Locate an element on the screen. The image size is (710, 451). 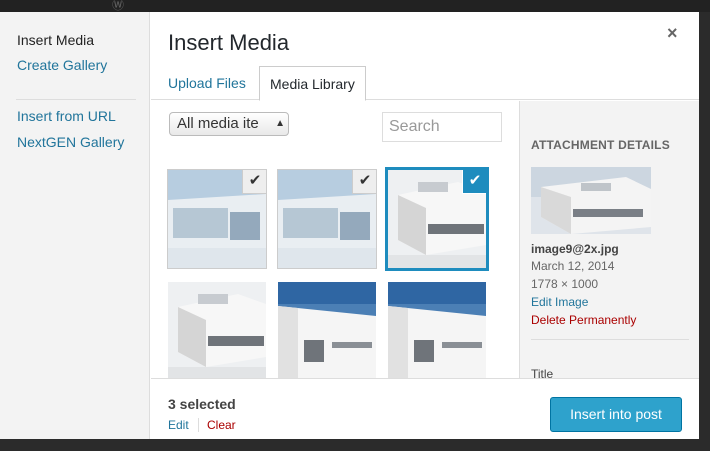
details-separator is located at coordinates (610, 339).